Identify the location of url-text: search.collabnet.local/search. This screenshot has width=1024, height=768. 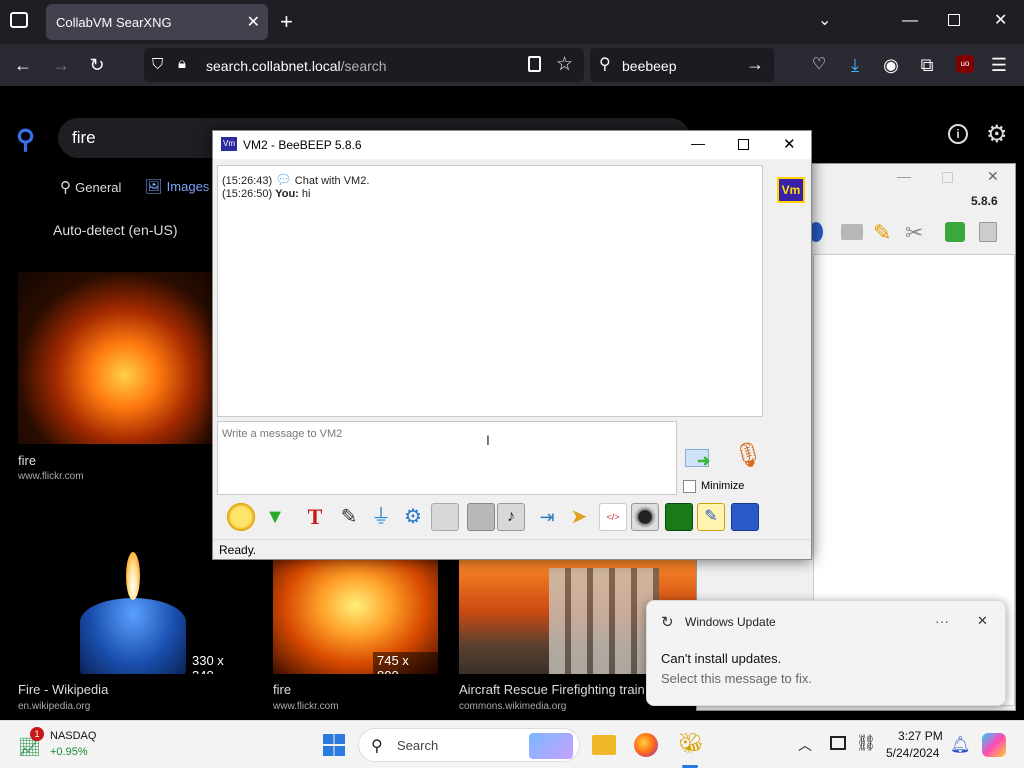
(296, 66).